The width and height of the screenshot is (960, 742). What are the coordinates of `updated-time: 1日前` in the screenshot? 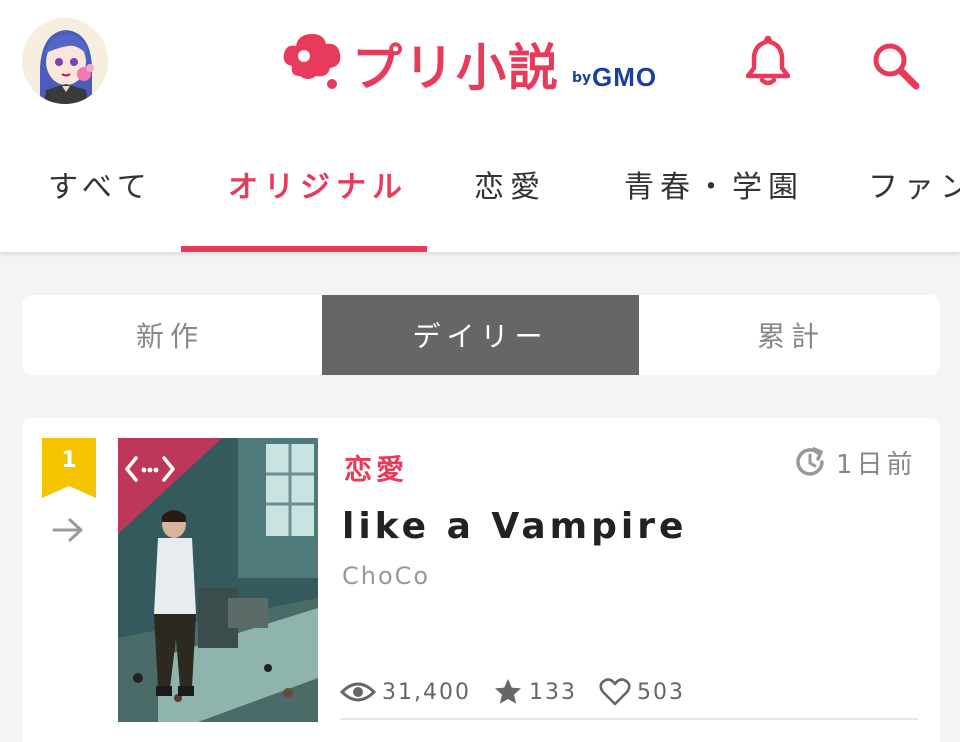 It's located at (854, 462).